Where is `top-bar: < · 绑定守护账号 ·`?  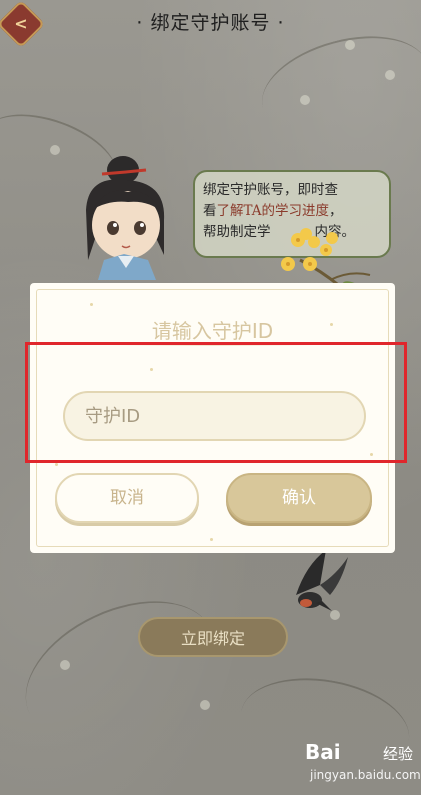
top-bar: < · 绑定守护账号 · is located at coordinates (210, 25).